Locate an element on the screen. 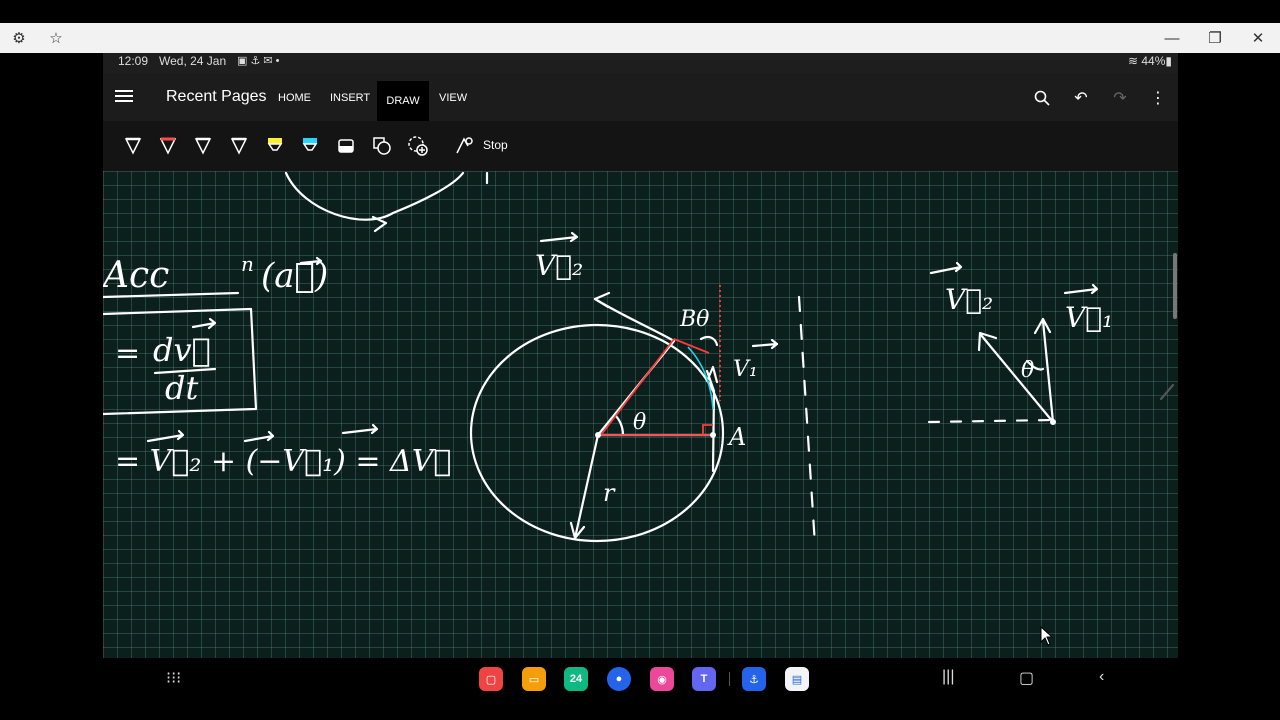 The width and height of the screenshot is (1280, 720). v2-right-arrow is located at coordinates (946, 268).